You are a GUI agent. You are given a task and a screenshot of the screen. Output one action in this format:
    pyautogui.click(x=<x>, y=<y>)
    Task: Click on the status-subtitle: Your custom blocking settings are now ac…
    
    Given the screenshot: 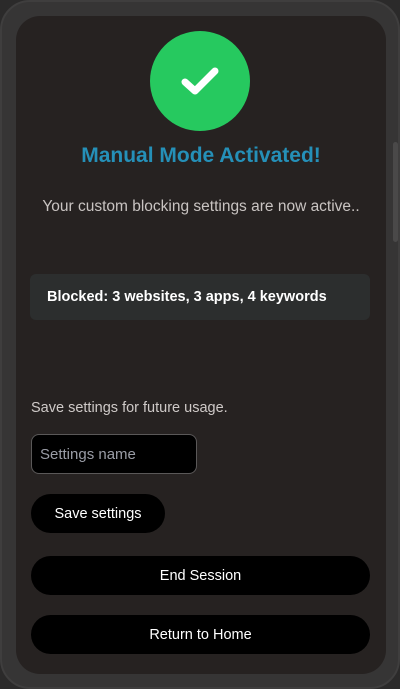 What is the action you would take?
    pyautogui.click(x=201, y=206)
    